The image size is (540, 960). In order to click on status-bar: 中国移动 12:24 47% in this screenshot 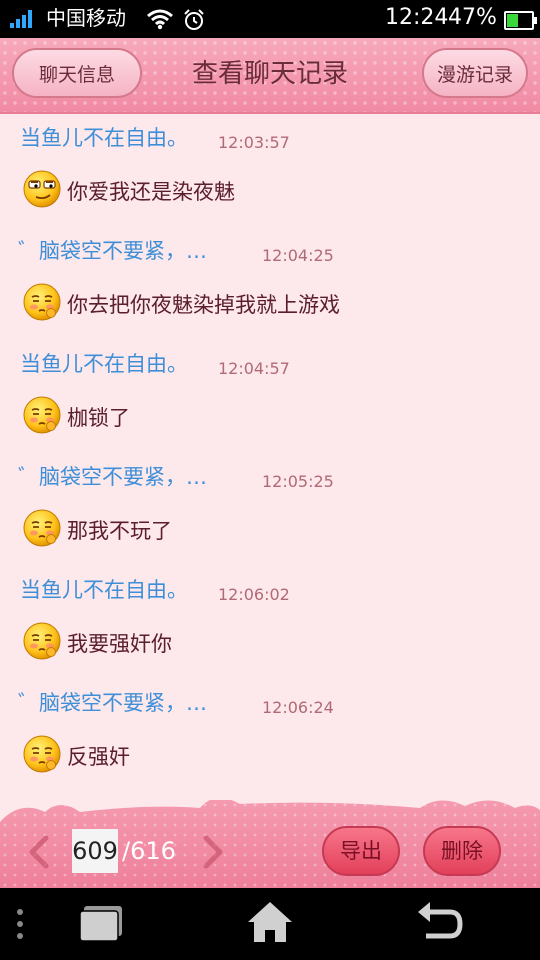, I will do `click(270, 19)`.